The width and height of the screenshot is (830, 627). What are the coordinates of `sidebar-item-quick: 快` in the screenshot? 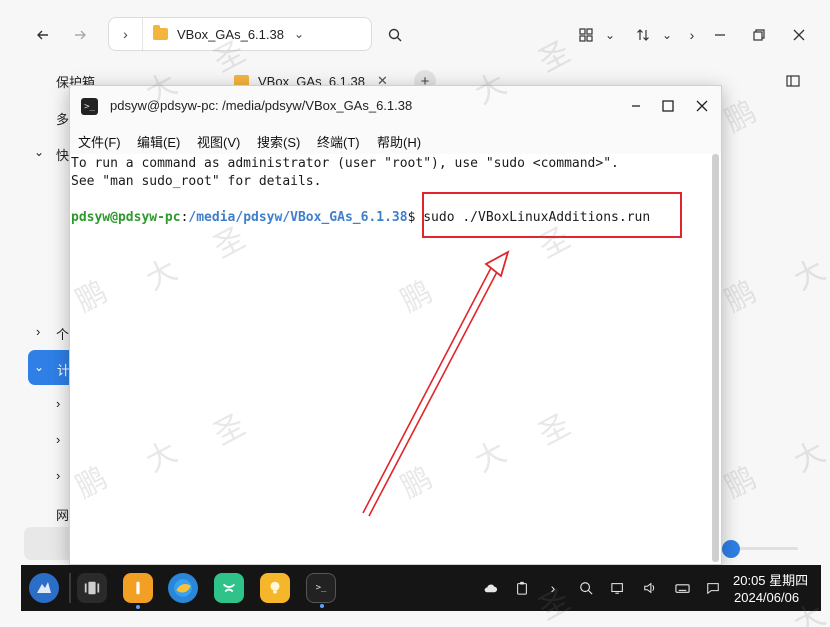 It's located at (62, 154).